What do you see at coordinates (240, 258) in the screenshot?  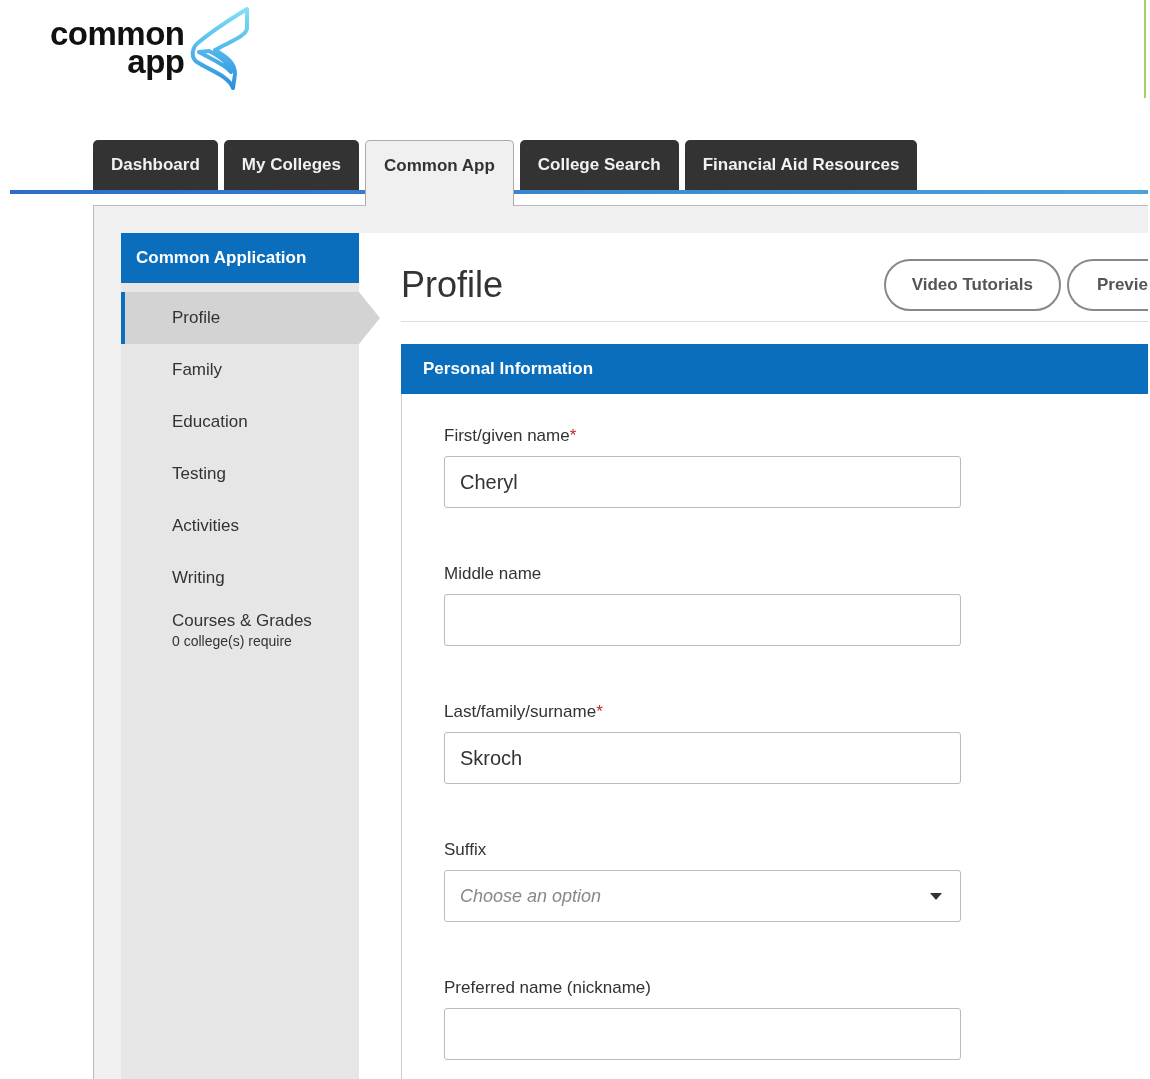 I see `sidebar-title: Common Application` at bounding box center [240, 258].